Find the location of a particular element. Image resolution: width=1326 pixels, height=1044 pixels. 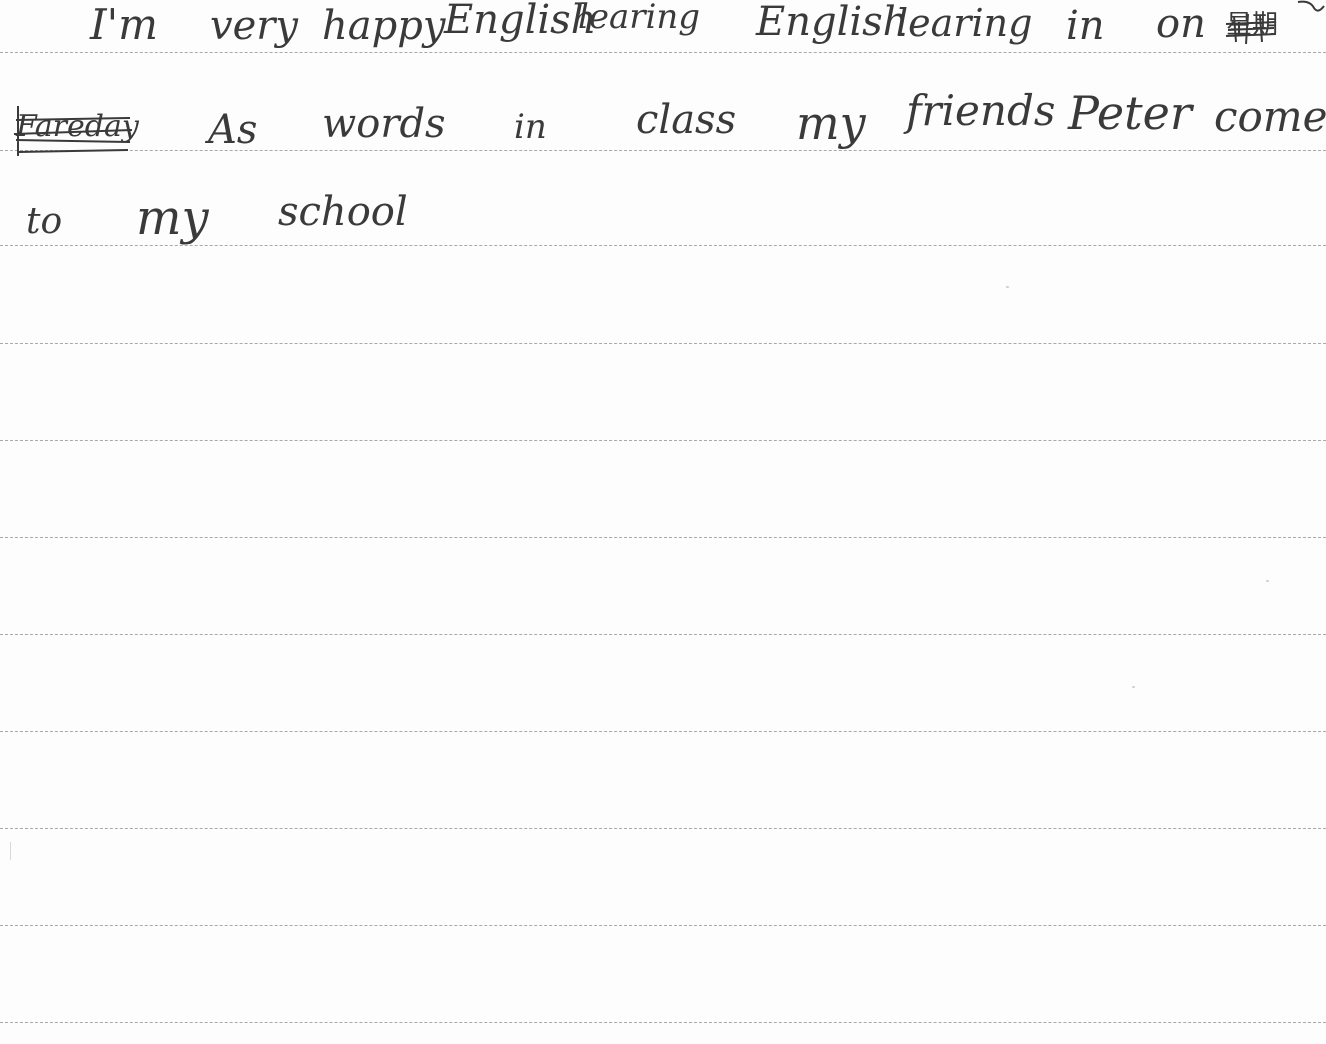

handwritten-word: class is located at coordinates (686, 120).